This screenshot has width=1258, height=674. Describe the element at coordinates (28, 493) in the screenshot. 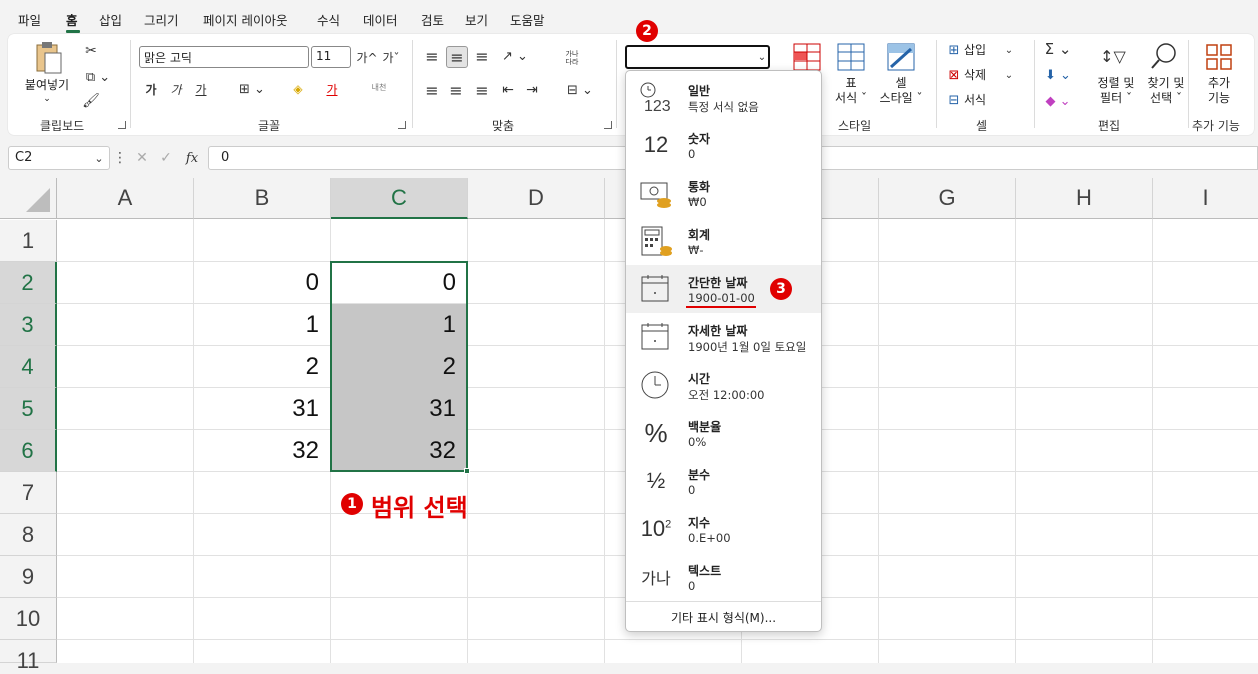

I see `row-header: 7` at that location.